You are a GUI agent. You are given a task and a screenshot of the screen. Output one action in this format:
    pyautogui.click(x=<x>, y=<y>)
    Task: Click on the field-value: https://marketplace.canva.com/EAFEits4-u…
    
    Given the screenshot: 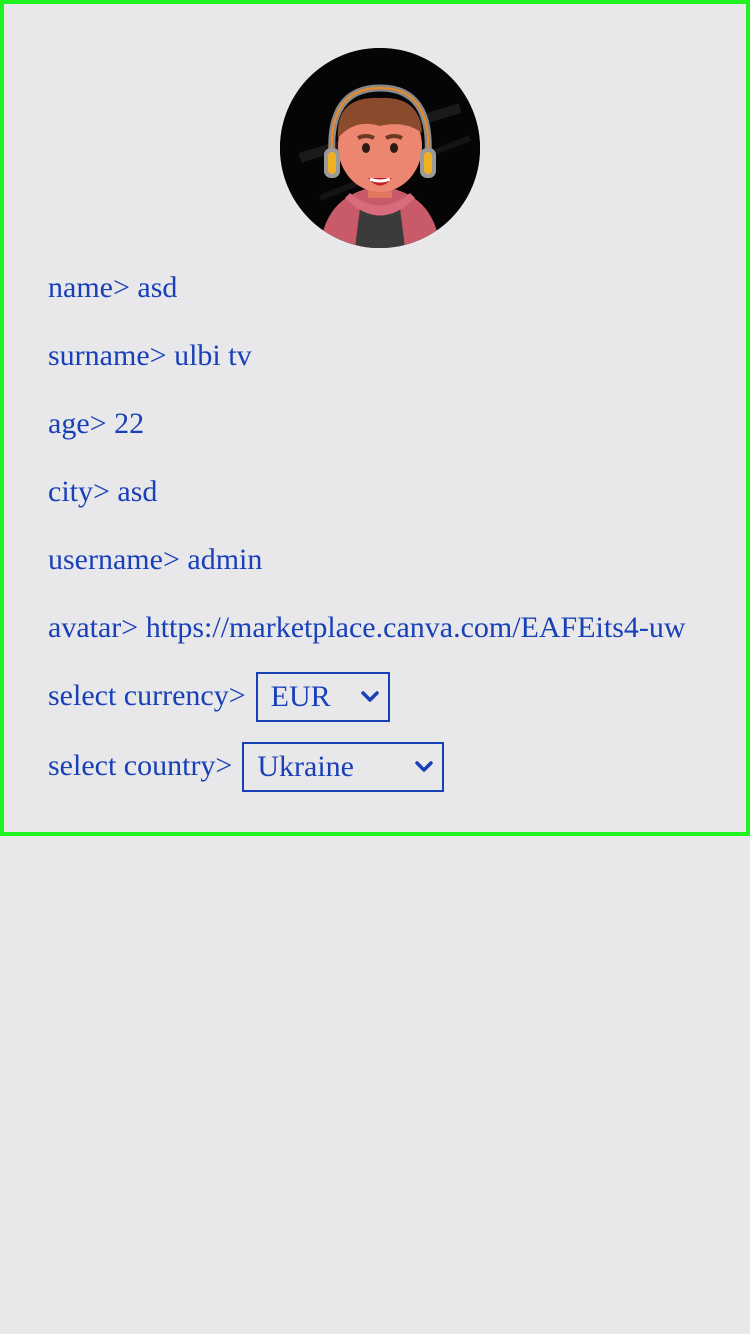 What is the action you would take?
    pyautogui.click(x=415, y=627)
    